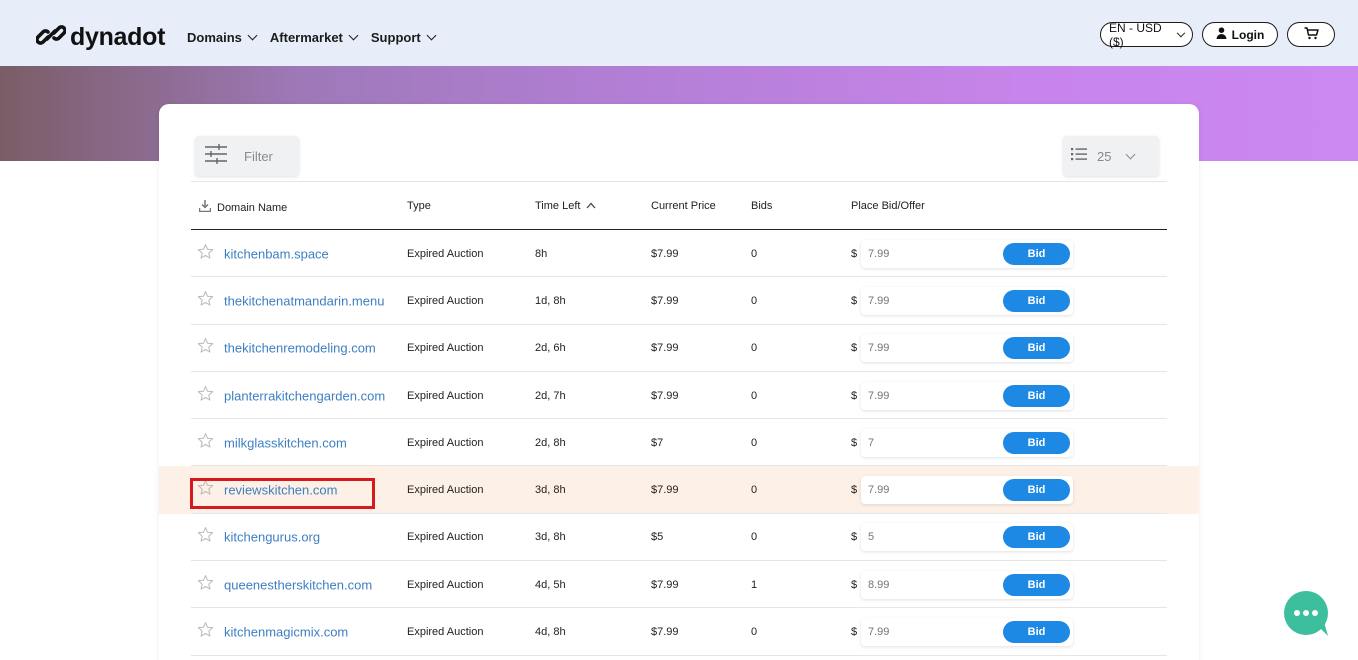 Image resolution: width=1358 pixels, height=660 pixels. What do you see at coordinates (1079, 156) in the screenshot?
I see `list-icon` at bounding box center [1079, 156].